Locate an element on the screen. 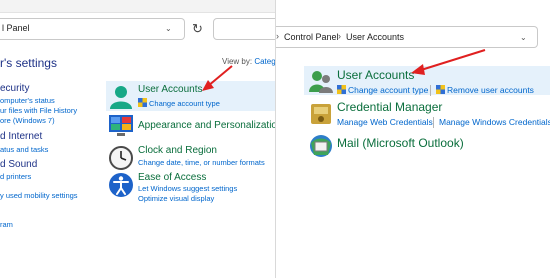 The height and width of the screenshot is (278, 550). address-bar: l Panel ⌄ is located at coordinates (92, 29).